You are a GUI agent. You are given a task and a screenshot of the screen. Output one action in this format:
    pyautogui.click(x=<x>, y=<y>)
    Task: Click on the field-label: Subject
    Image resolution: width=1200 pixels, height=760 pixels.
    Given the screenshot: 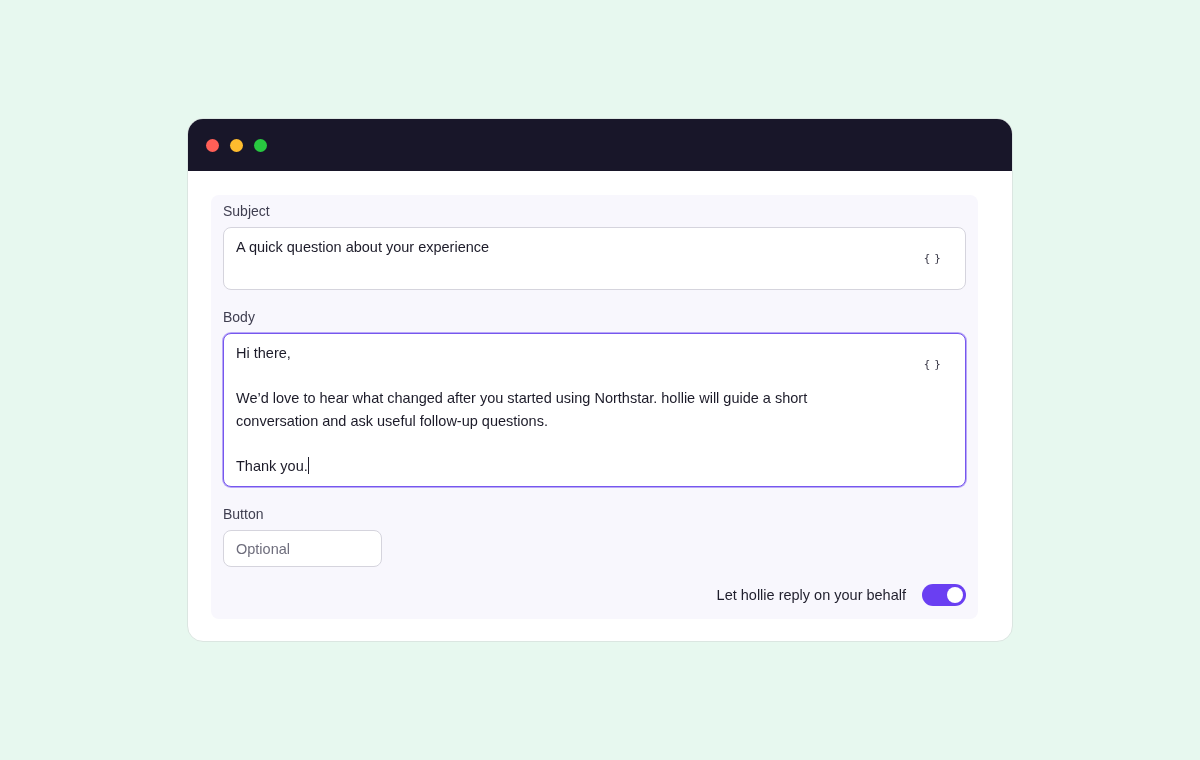 What is the action you would take?
    pyautogui.click(x=246, y=211)
    